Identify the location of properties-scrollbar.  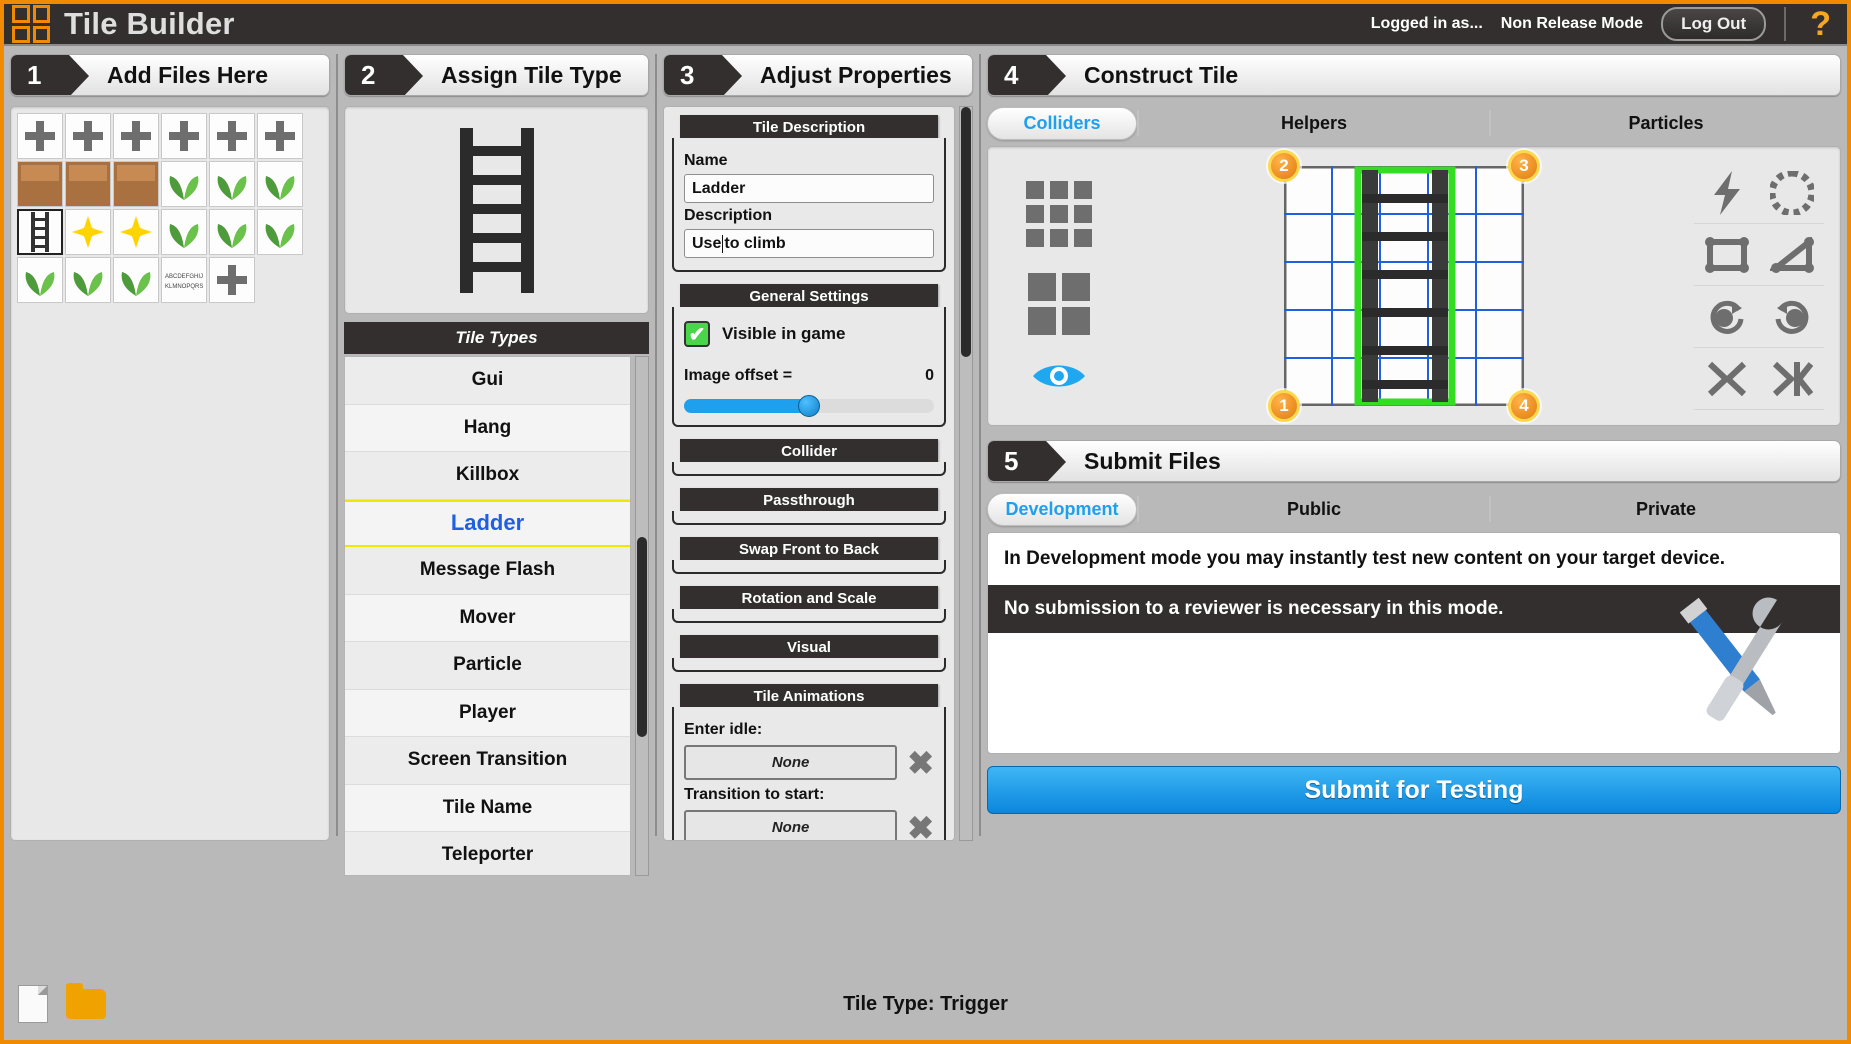
(966, 473).